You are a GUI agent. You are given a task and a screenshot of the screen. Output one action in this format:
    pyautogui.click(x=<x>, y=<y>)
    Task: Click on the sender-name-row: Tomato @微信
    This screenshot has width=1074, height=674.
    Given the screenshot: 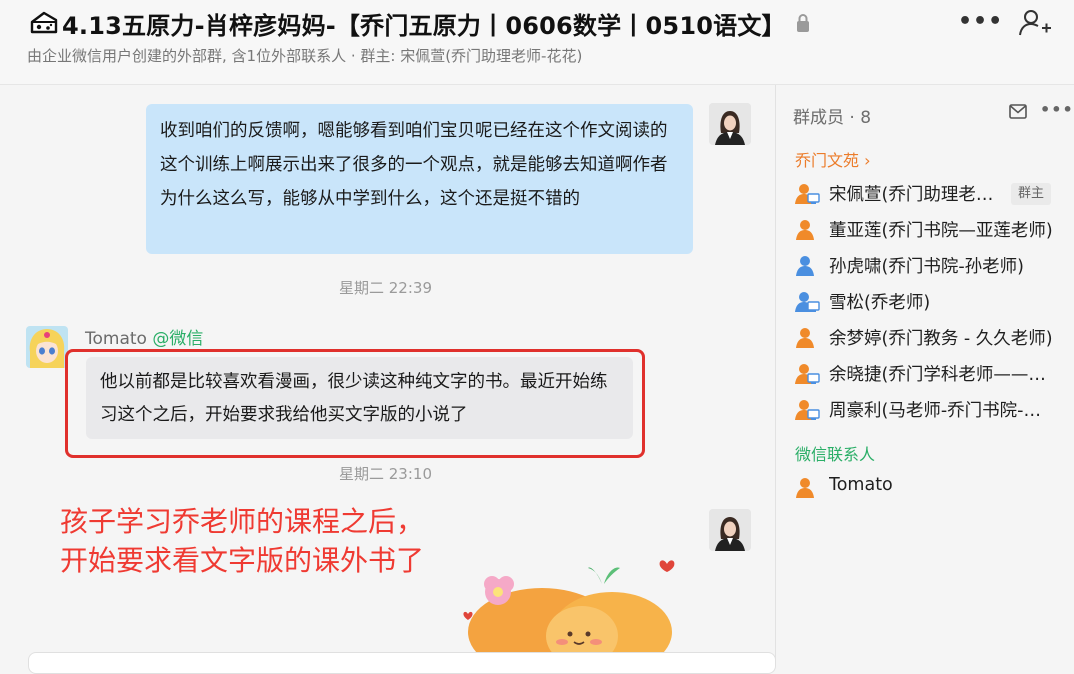 What is the action you would take?
    pyautogui.click(x=144, y=336)
    